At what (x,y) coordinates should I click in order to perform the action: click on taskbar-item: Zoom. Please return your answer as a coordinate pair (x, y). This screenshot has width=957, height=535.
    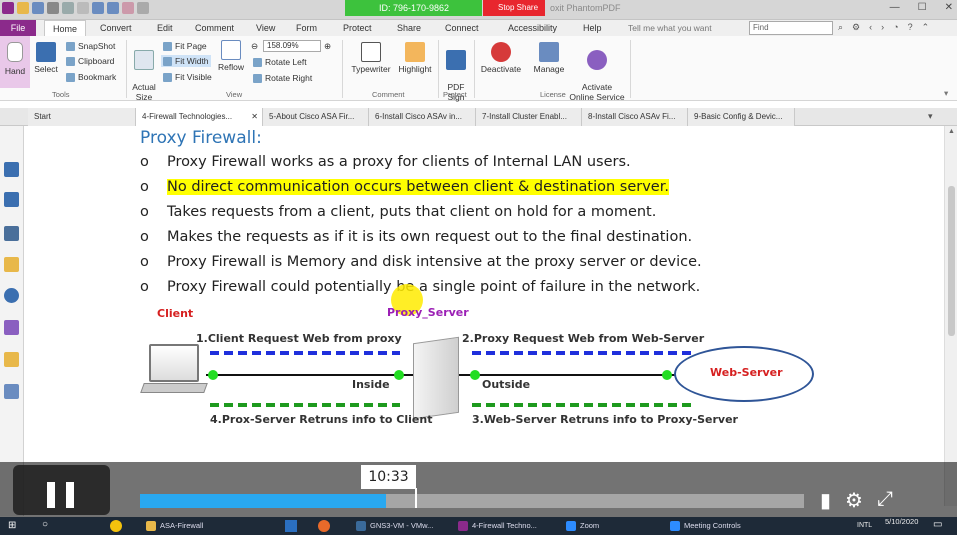
    Looking at the image, I should click on (582, 526).